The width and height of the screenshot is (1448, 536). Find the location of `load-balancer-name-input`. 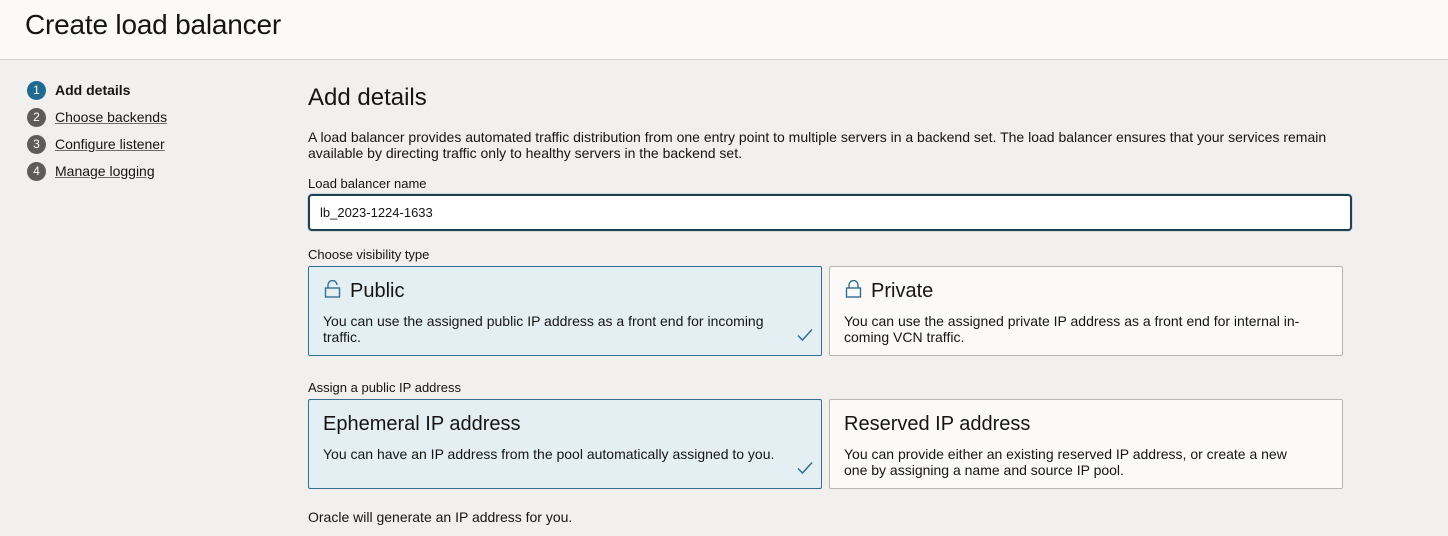

load-balancer-name-input is located at coordinates (830, 212).